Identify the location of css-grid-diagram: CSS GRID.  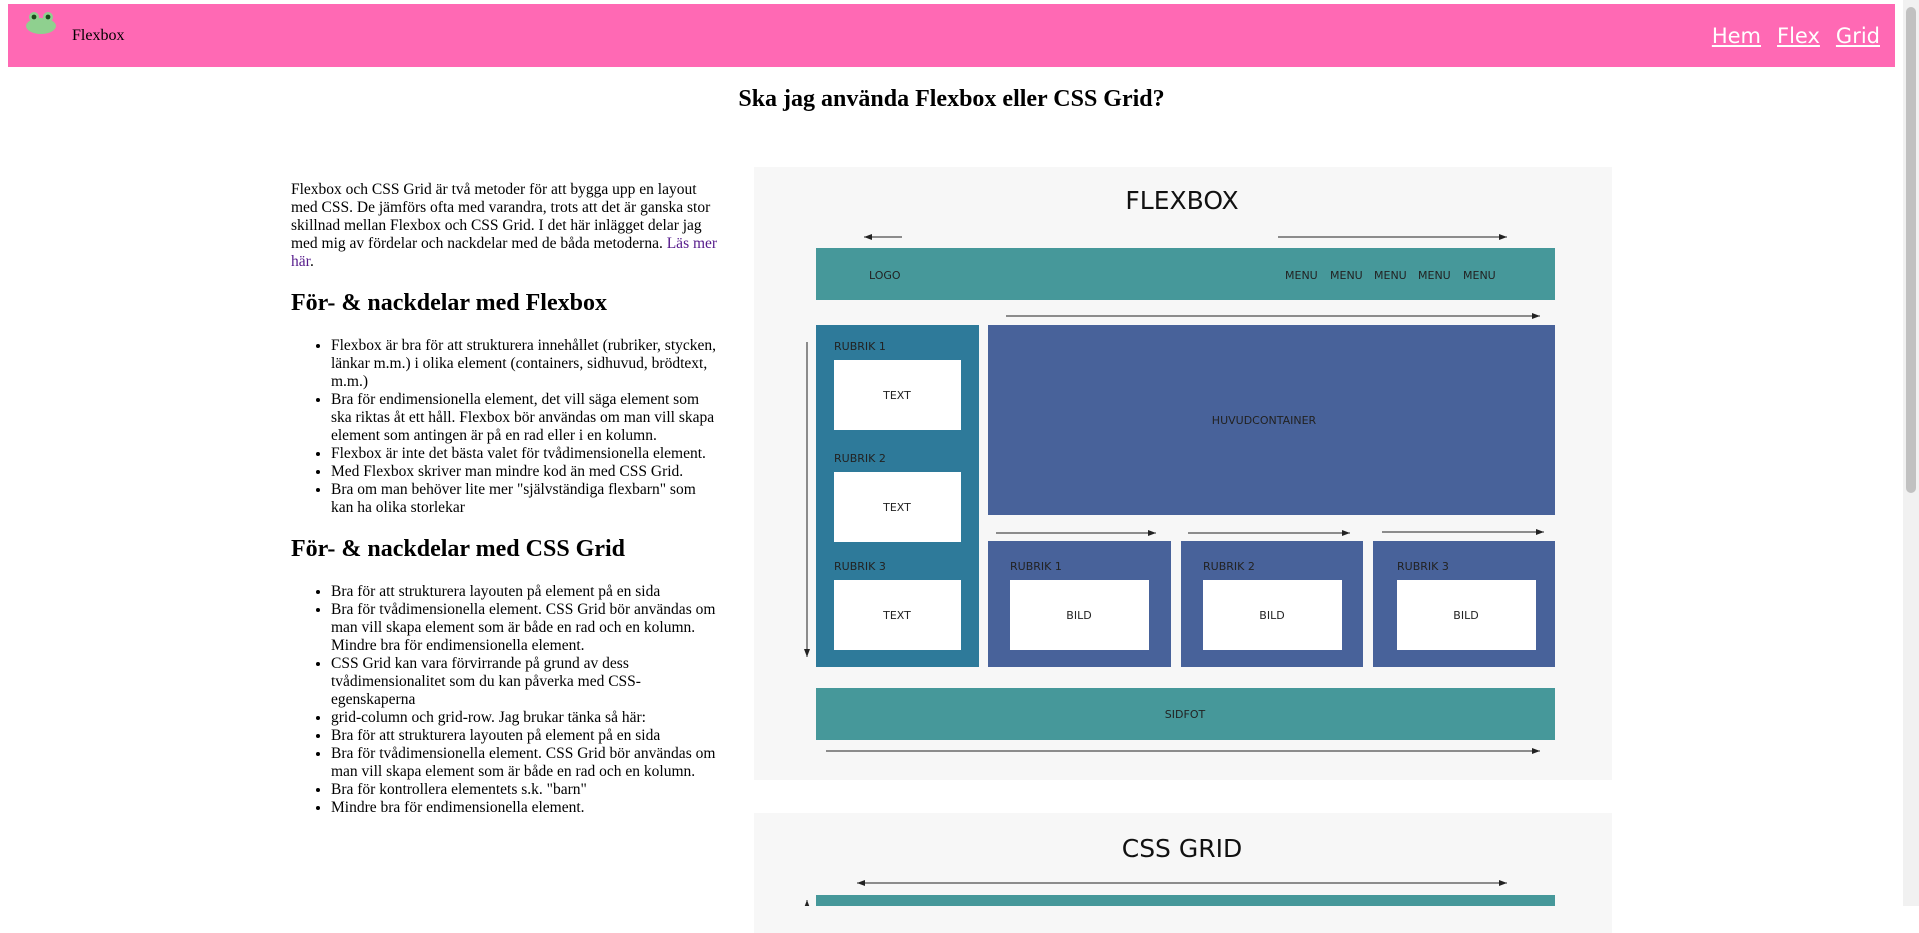
(1183, 873).